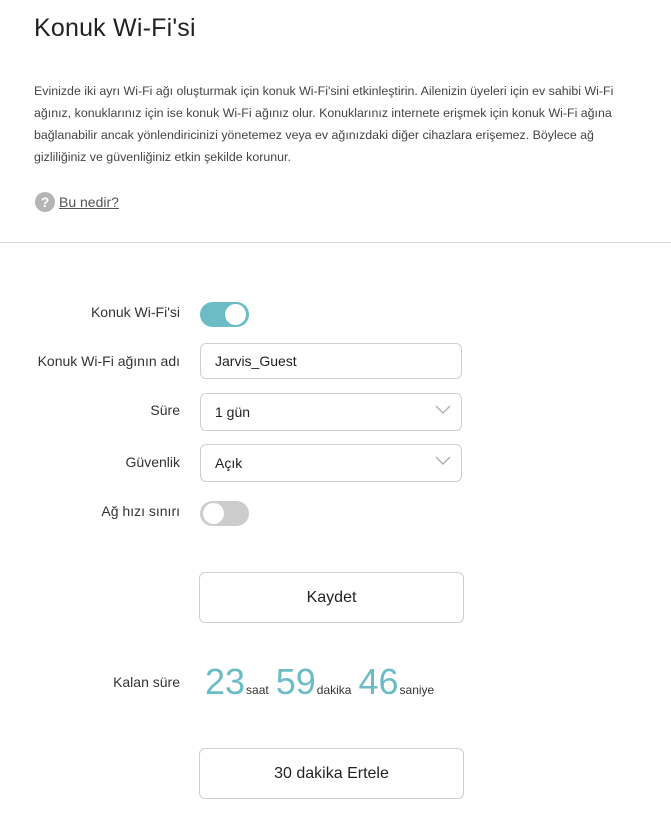  I want to click on network-name-label: Konuk Wi-Fi ağının adı, so click(108, 361).